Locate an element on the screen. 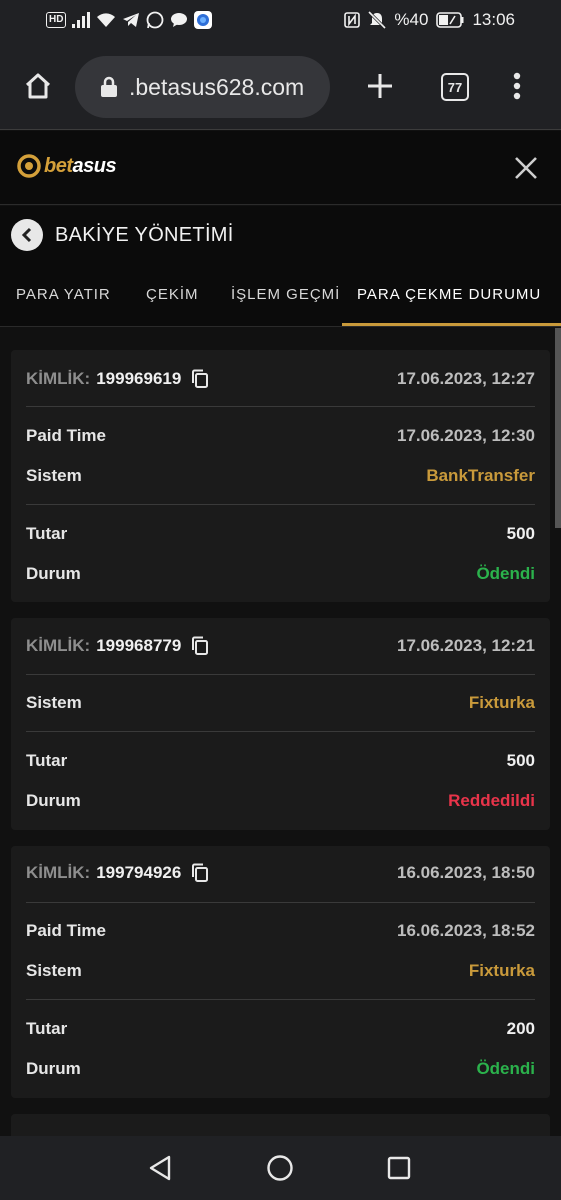  mute-icon is located at coordinates (377, 20).